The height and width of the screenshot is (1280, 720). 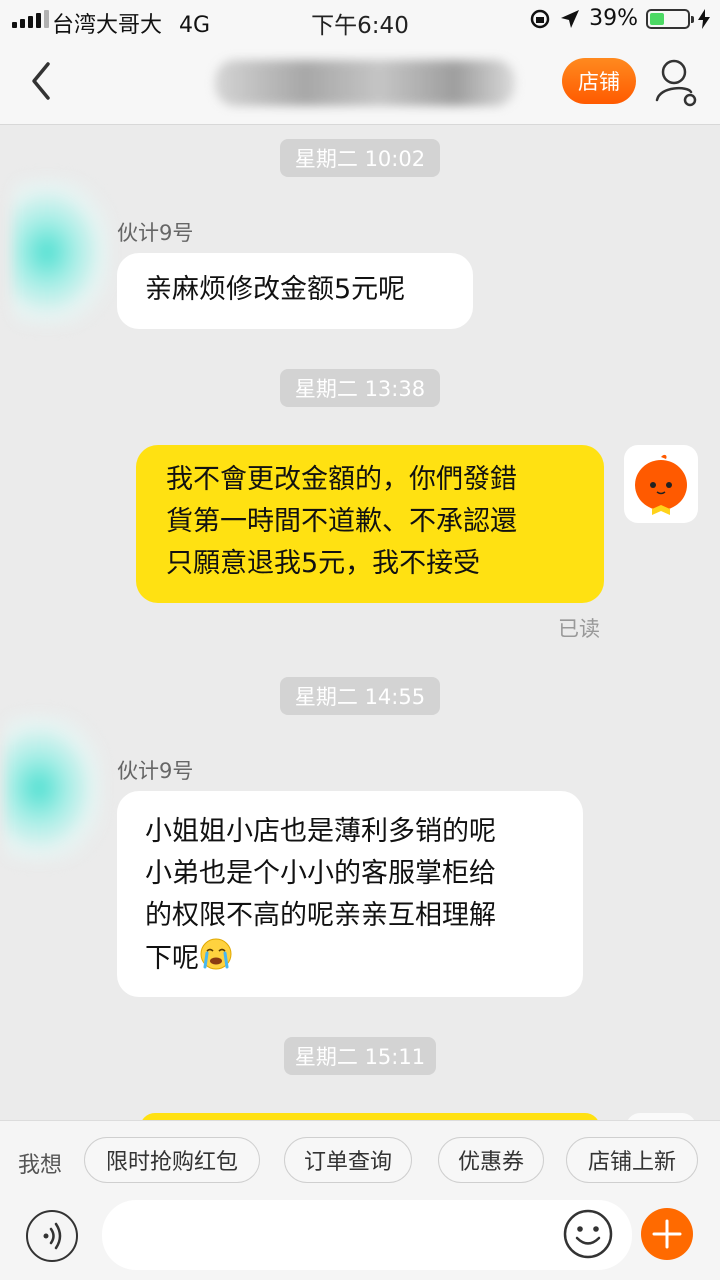 What do you see at coordinates (40, 1165) in the screenshot?
I see `quick-actions-label: 我想` at bounding box center [40, 1165].